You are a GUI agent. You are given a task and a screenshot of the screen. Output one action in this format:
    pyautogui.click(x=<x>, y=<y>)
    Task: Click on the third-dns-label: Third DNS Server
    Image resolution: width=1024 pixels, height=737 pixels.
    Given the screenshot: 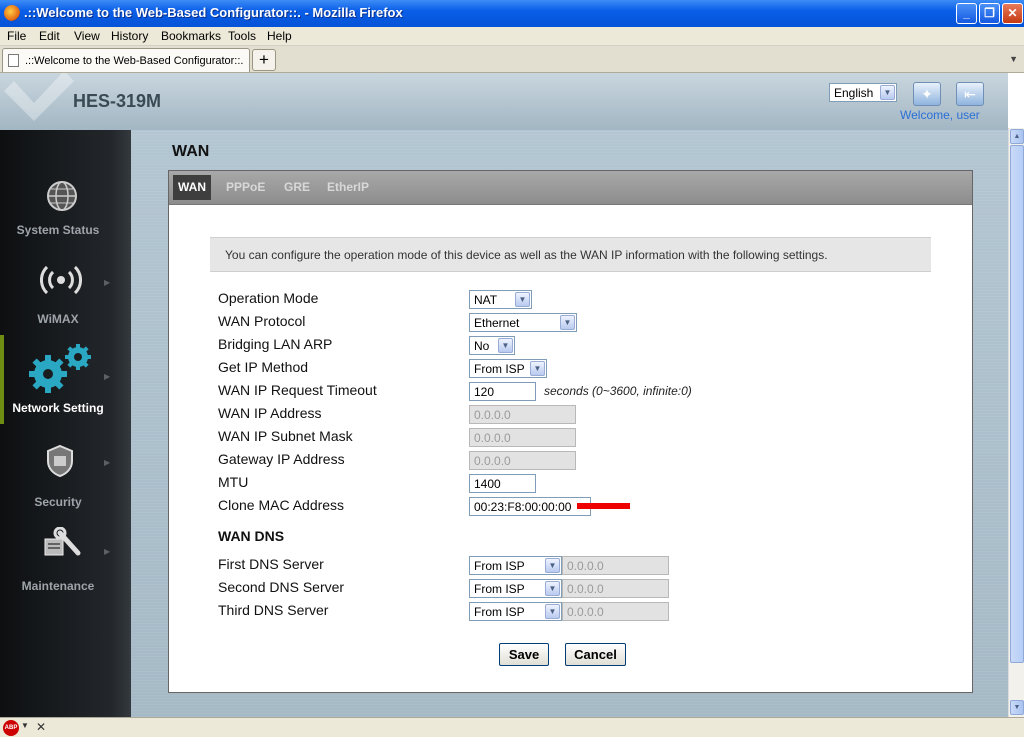 What is the action you would take?
    pyautogui.click(x=273, y=610)
    